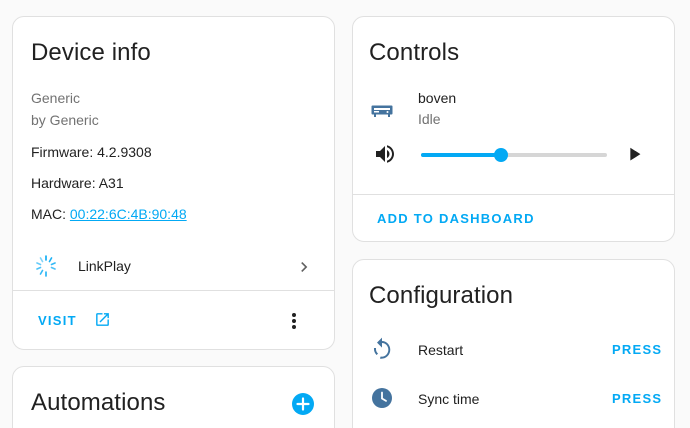  Describe the element at coordinates (637, 349) in the screenshot. I see `restart-press-button: PRESS` at that location.